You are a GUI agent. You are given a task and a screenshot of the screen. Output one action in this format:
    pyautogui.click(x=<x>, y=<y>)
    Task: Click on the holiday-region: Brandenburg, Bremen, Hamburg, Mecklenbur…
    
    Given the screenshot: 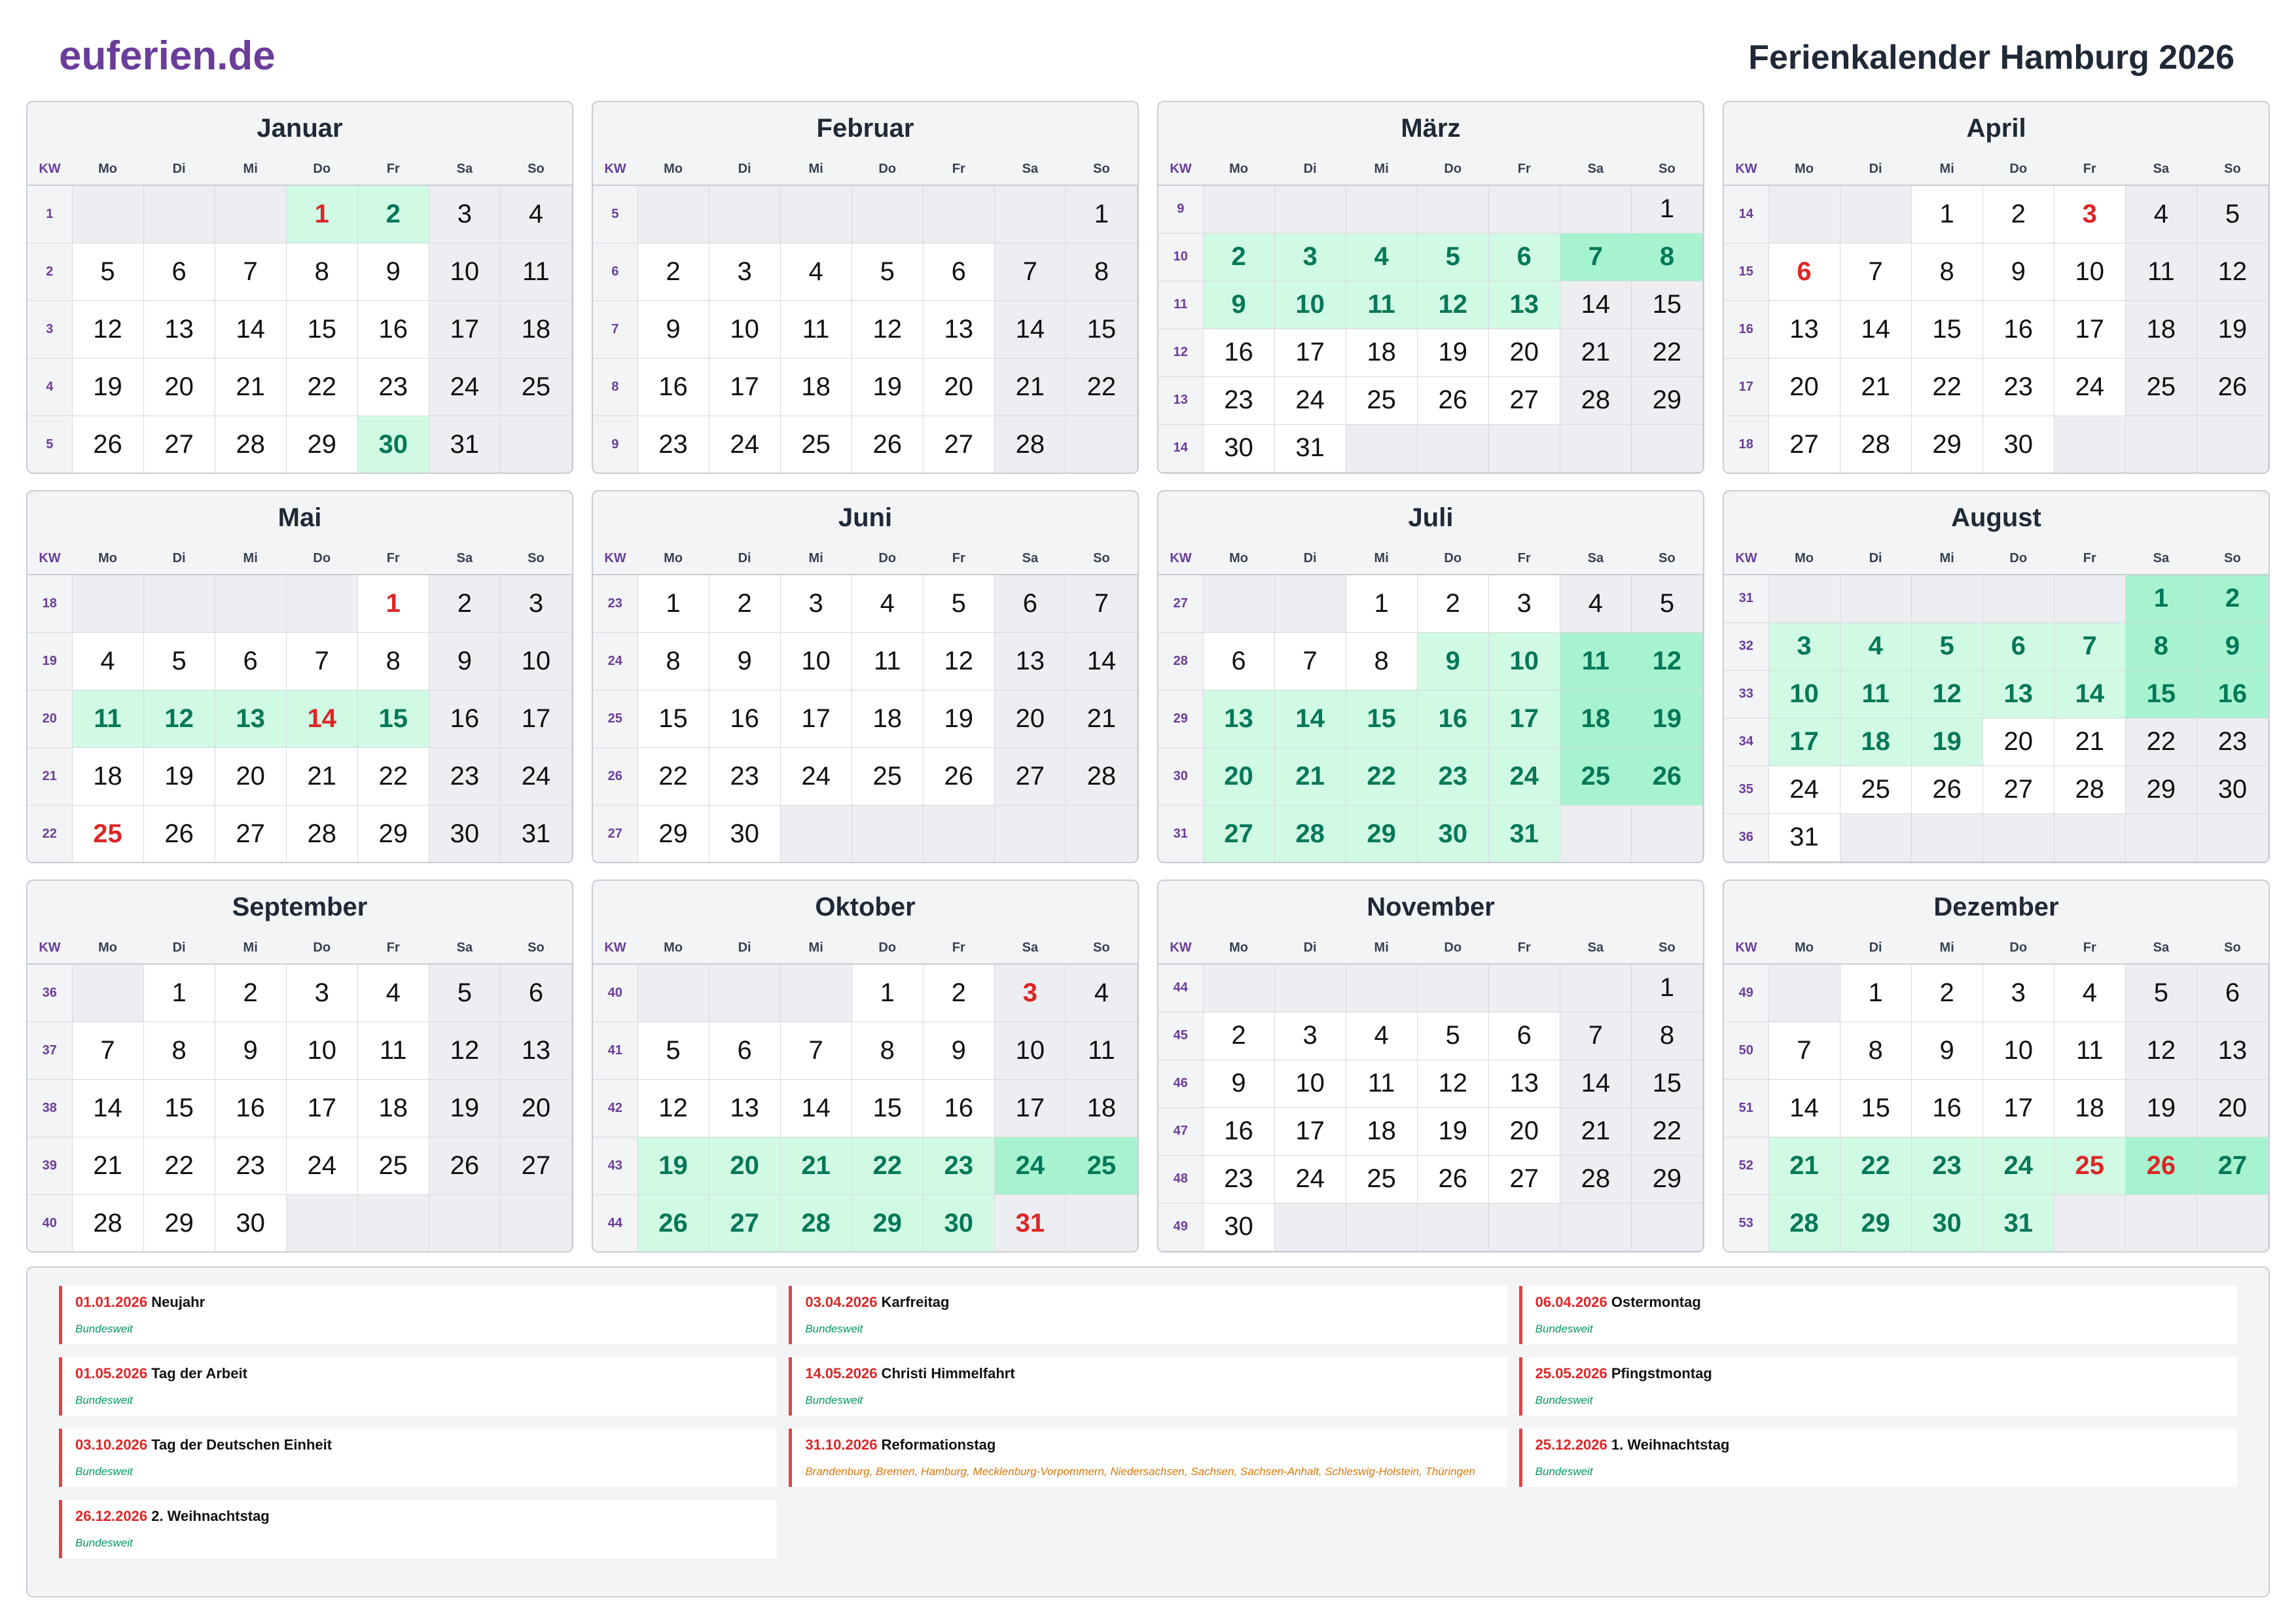 What is the action you would take?
    pyautogui.click(x=1140, y=1472)
    